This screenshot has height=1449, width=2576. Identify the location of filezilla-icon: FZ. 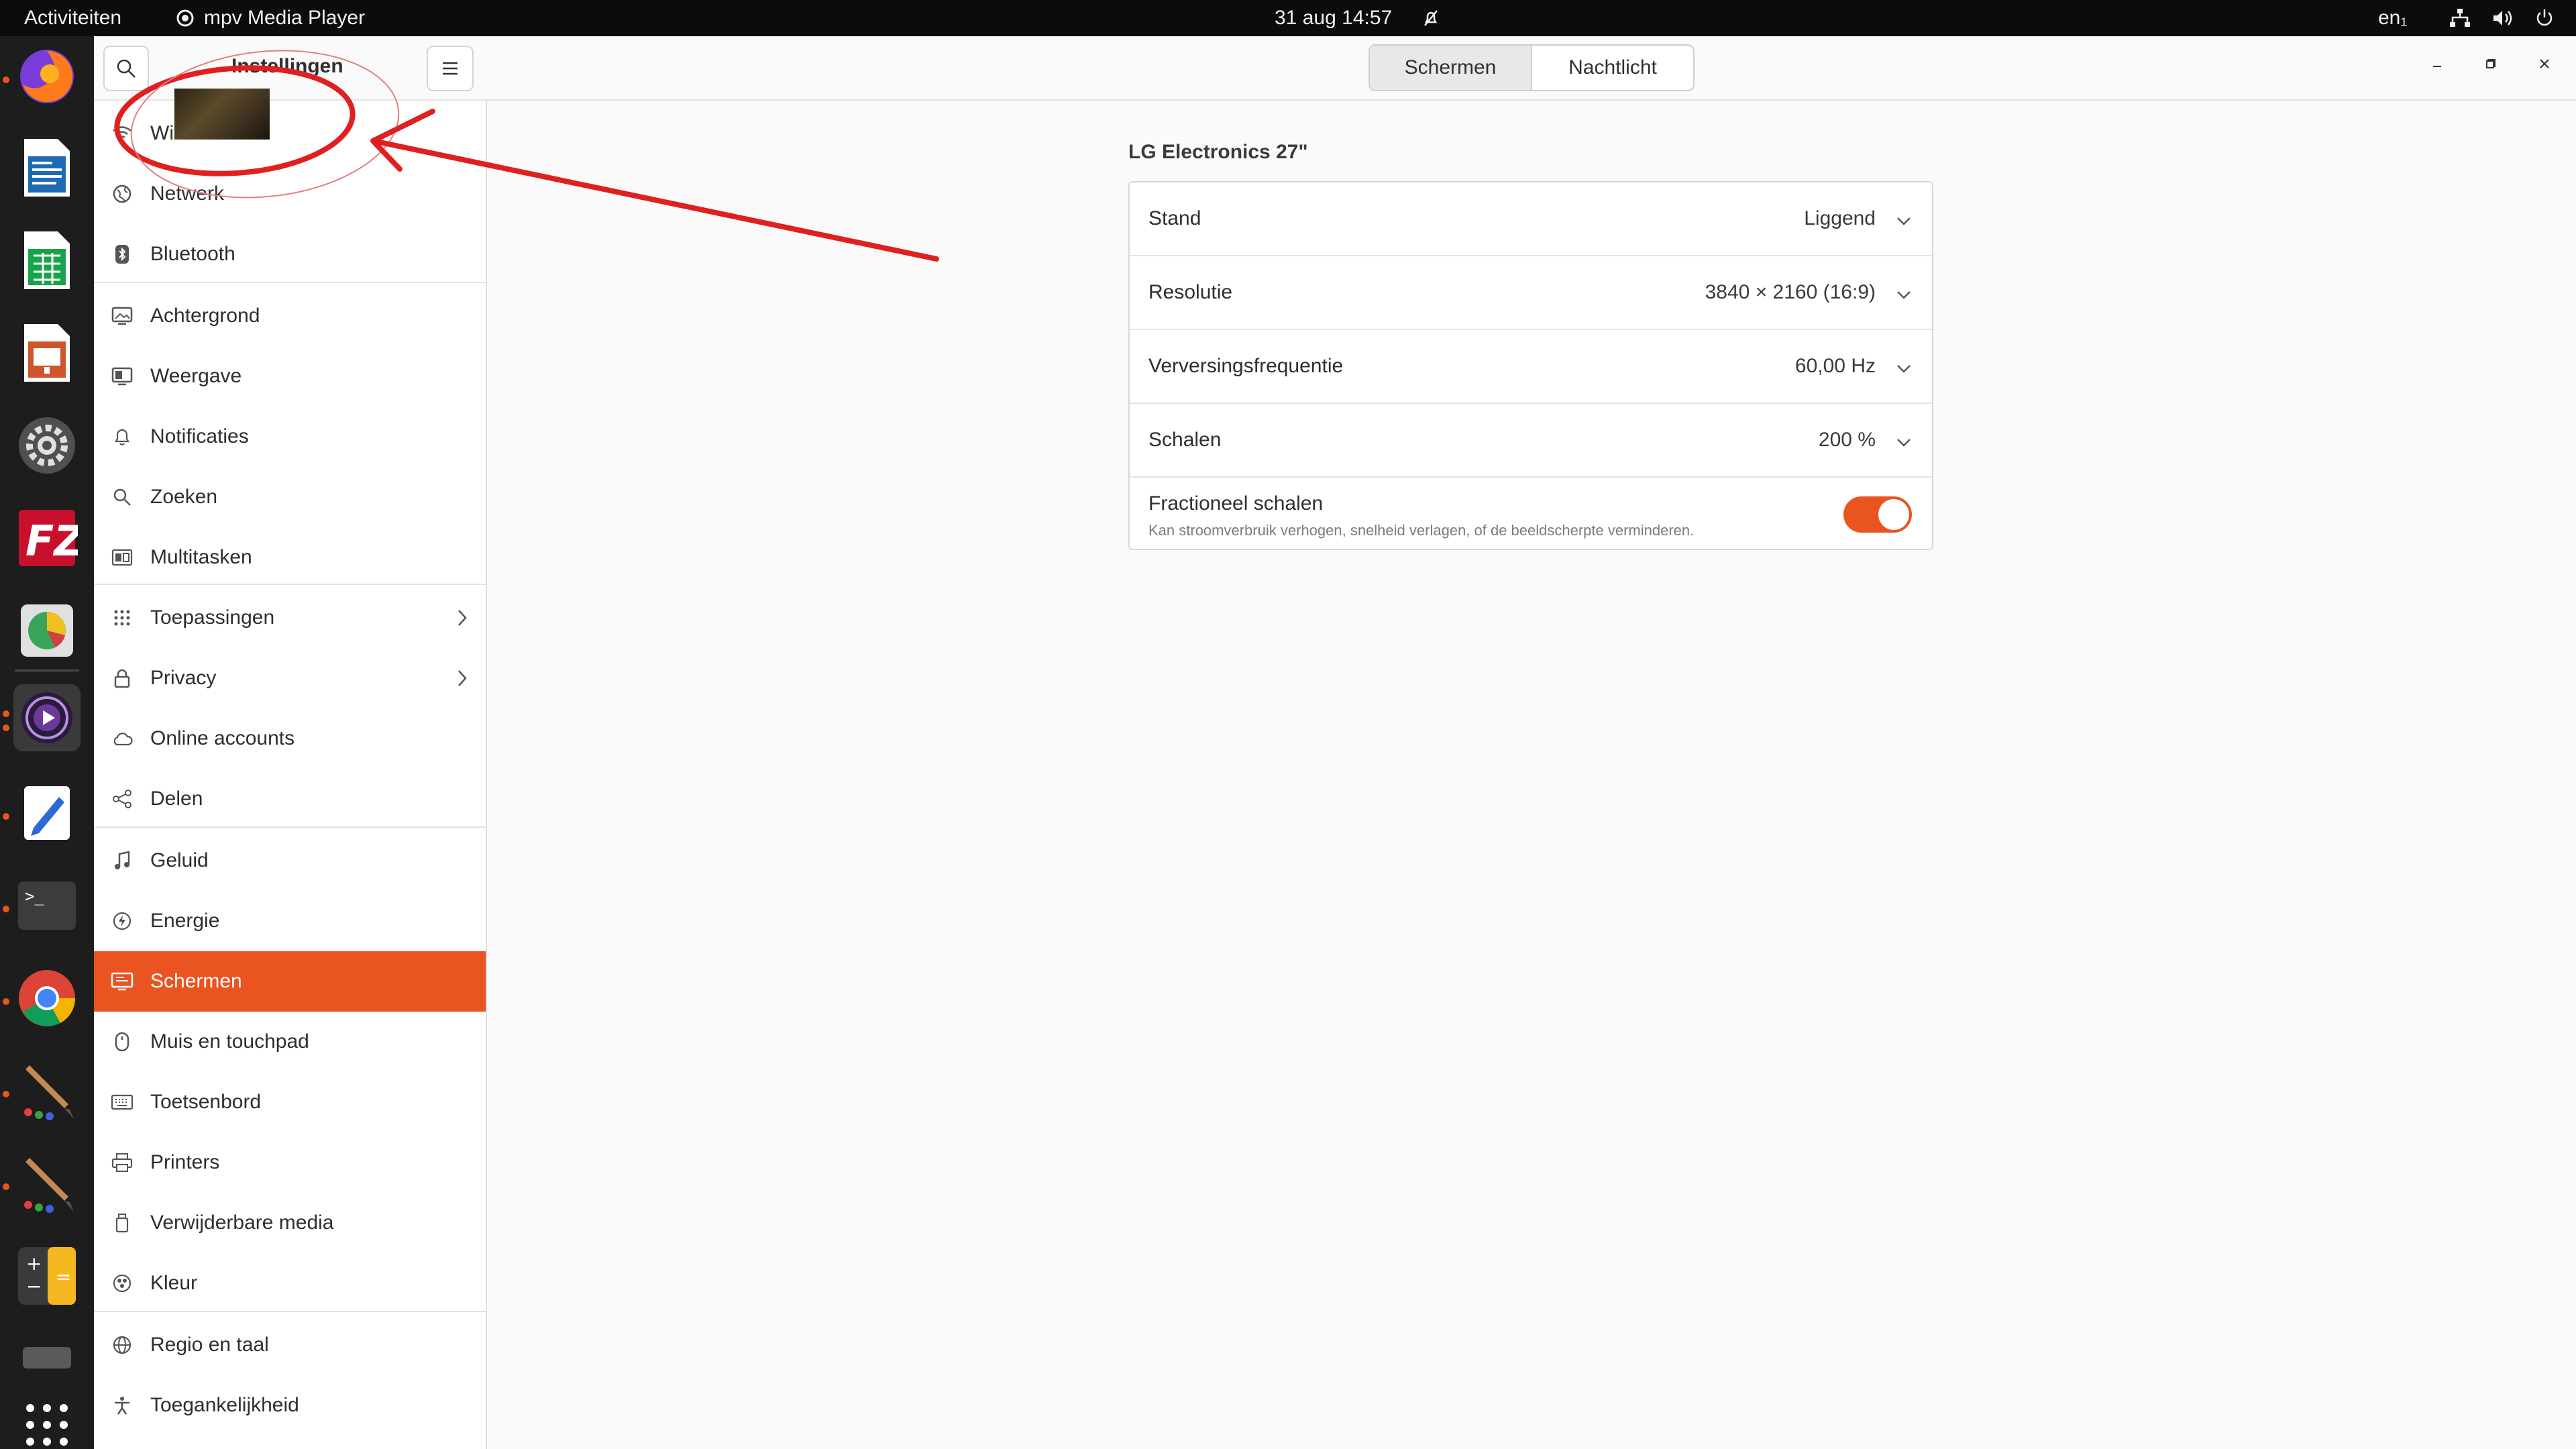
(46, 538).